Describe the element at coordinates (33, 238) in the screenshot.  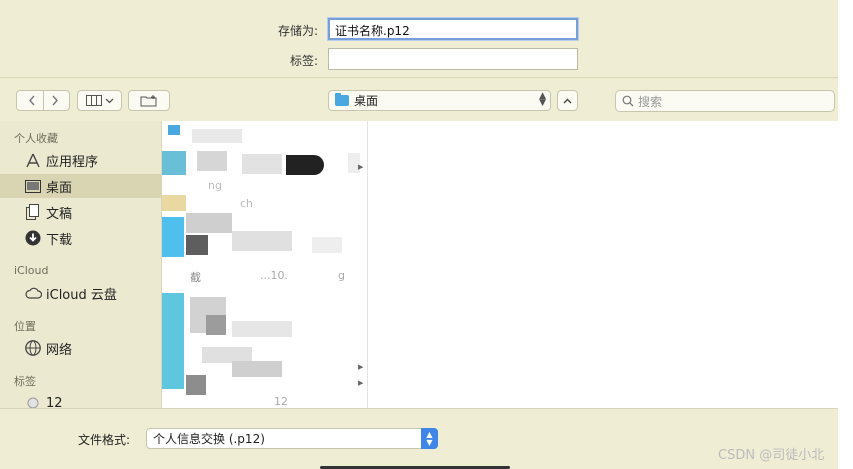
I see `download-icon` at that location.